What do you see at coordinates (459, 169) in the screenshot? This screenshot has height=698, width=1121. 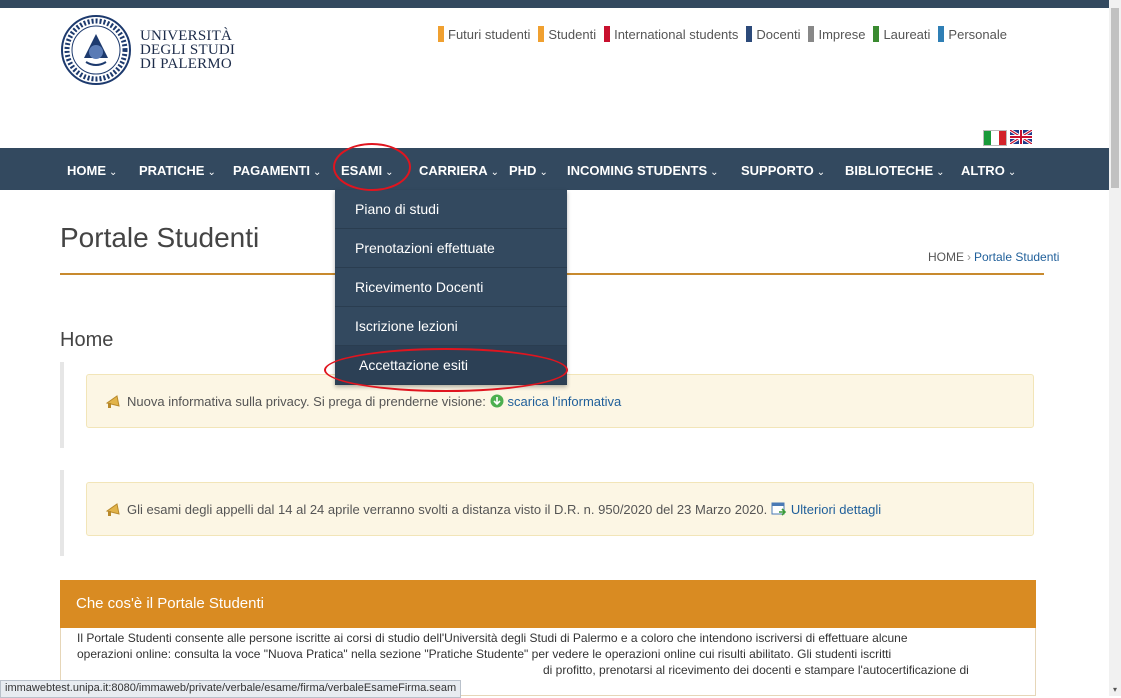 I see `nav-carriera: CARRIERA ⌄` at bounding box center [459, 169].